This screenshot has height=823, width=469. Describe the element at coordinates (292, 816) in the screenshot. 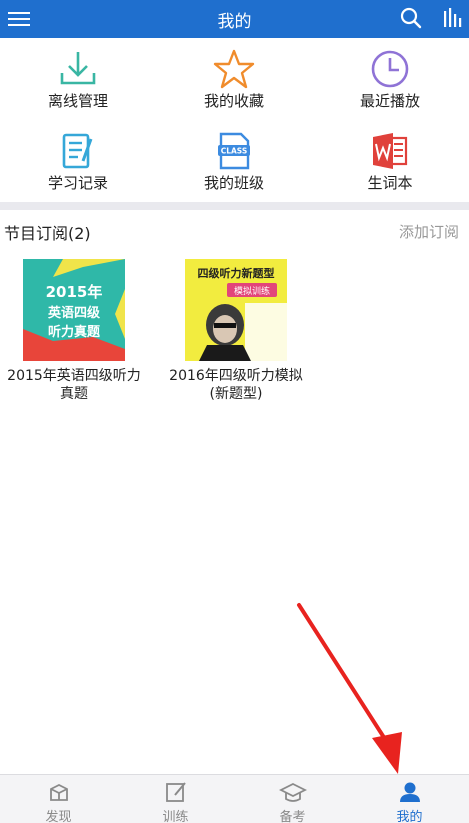

I see `tab-label: 备考` at that location.